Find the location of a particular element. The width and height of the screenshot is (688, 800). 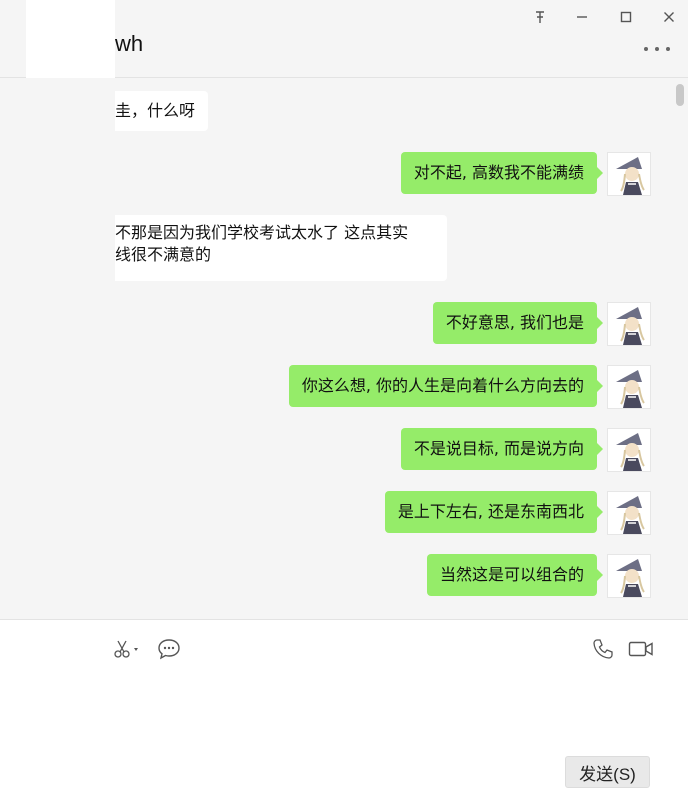

message-text: 是上下左右, 还是东南西北 is located at coordinates (490, 511).